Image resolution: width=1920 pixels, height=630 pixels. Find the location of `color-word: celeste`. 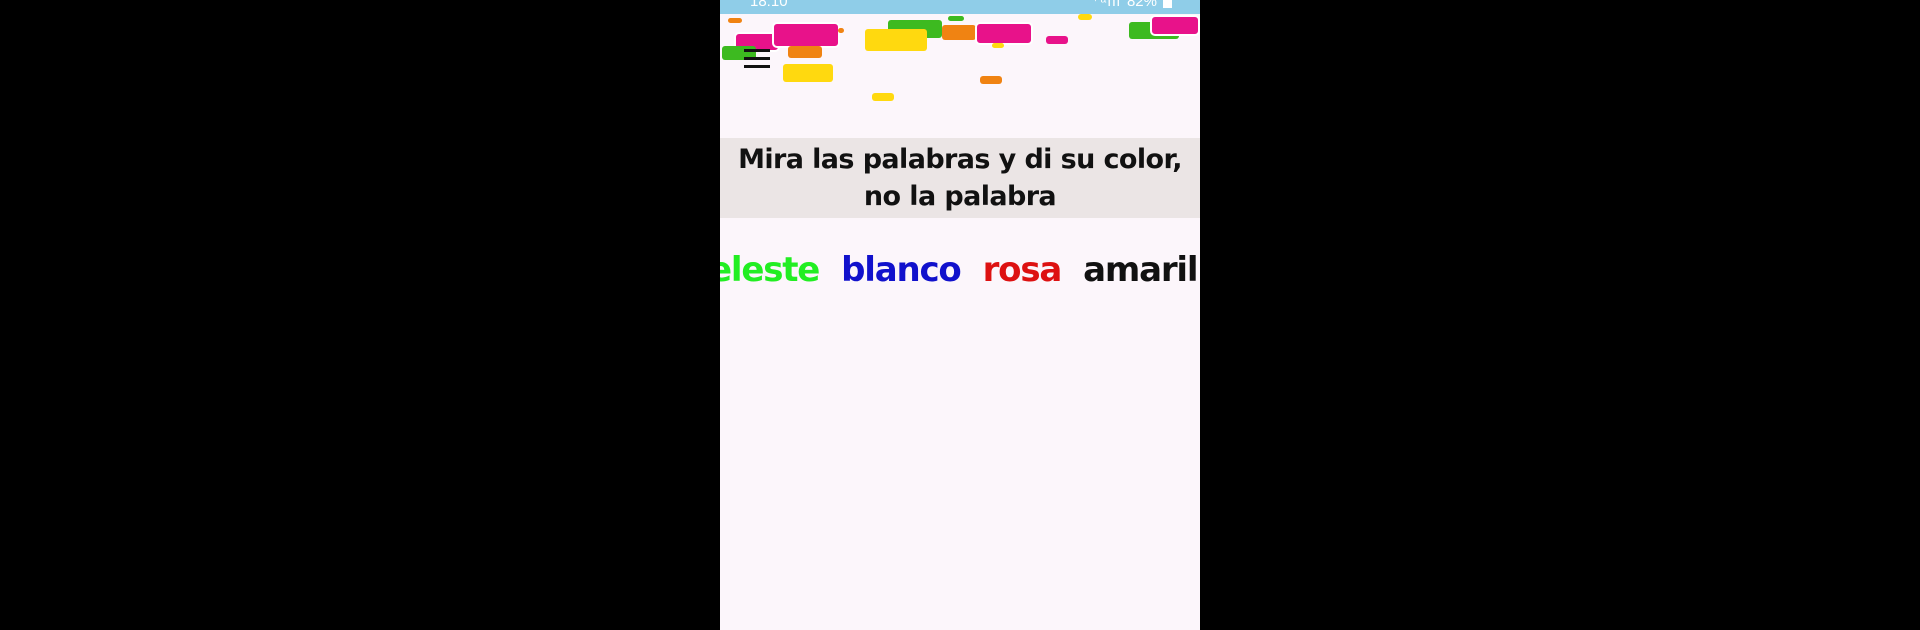

color-word: celeste is located at coordinates (770, 270).